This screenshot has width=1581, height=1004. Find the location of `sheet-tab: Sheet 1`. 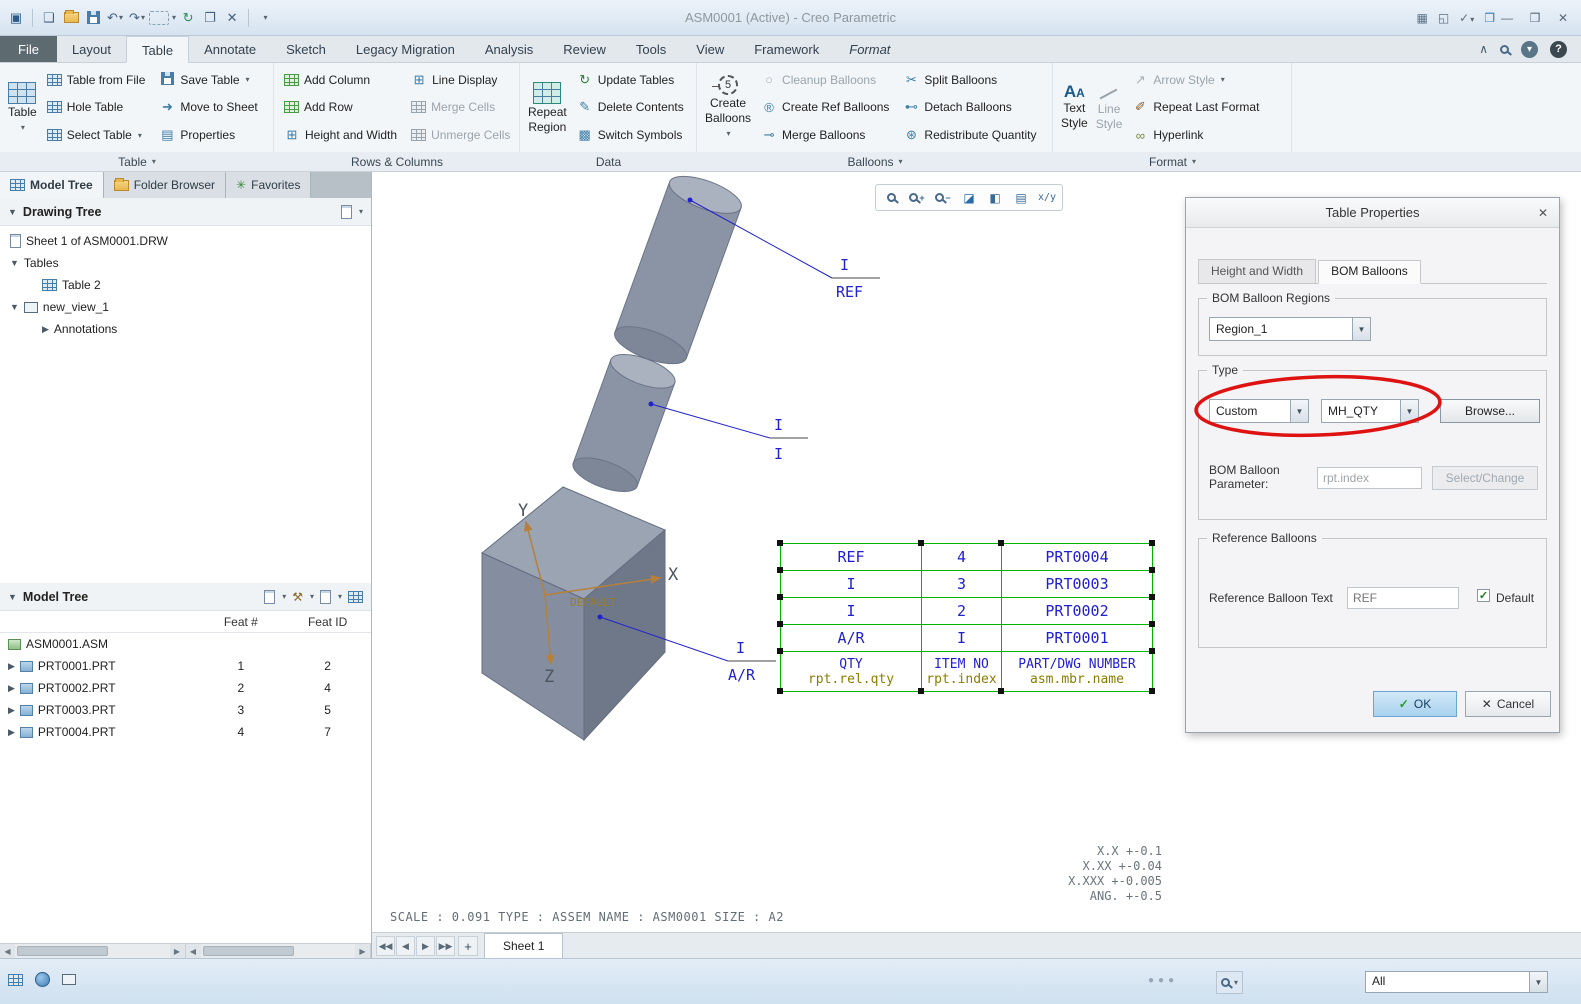

sheet-tab: Sheet 1 is located at coordinates (524, 945).